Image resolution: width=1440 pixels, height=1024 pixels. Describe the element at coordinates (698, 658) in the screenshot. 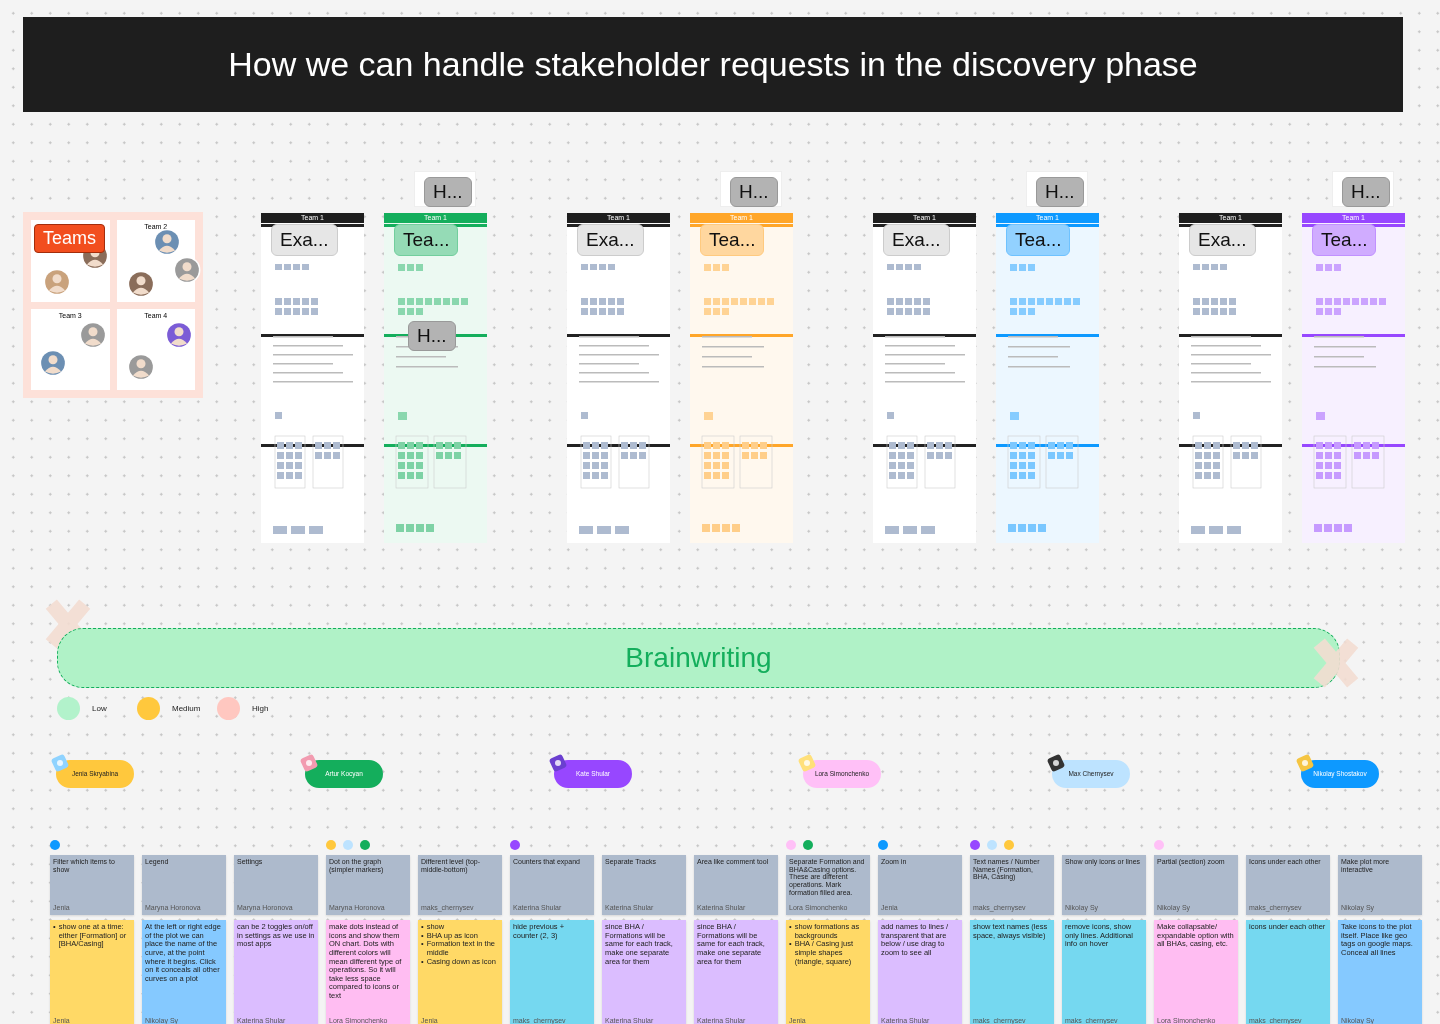

I see `section-title: Brainwriting` at that location.